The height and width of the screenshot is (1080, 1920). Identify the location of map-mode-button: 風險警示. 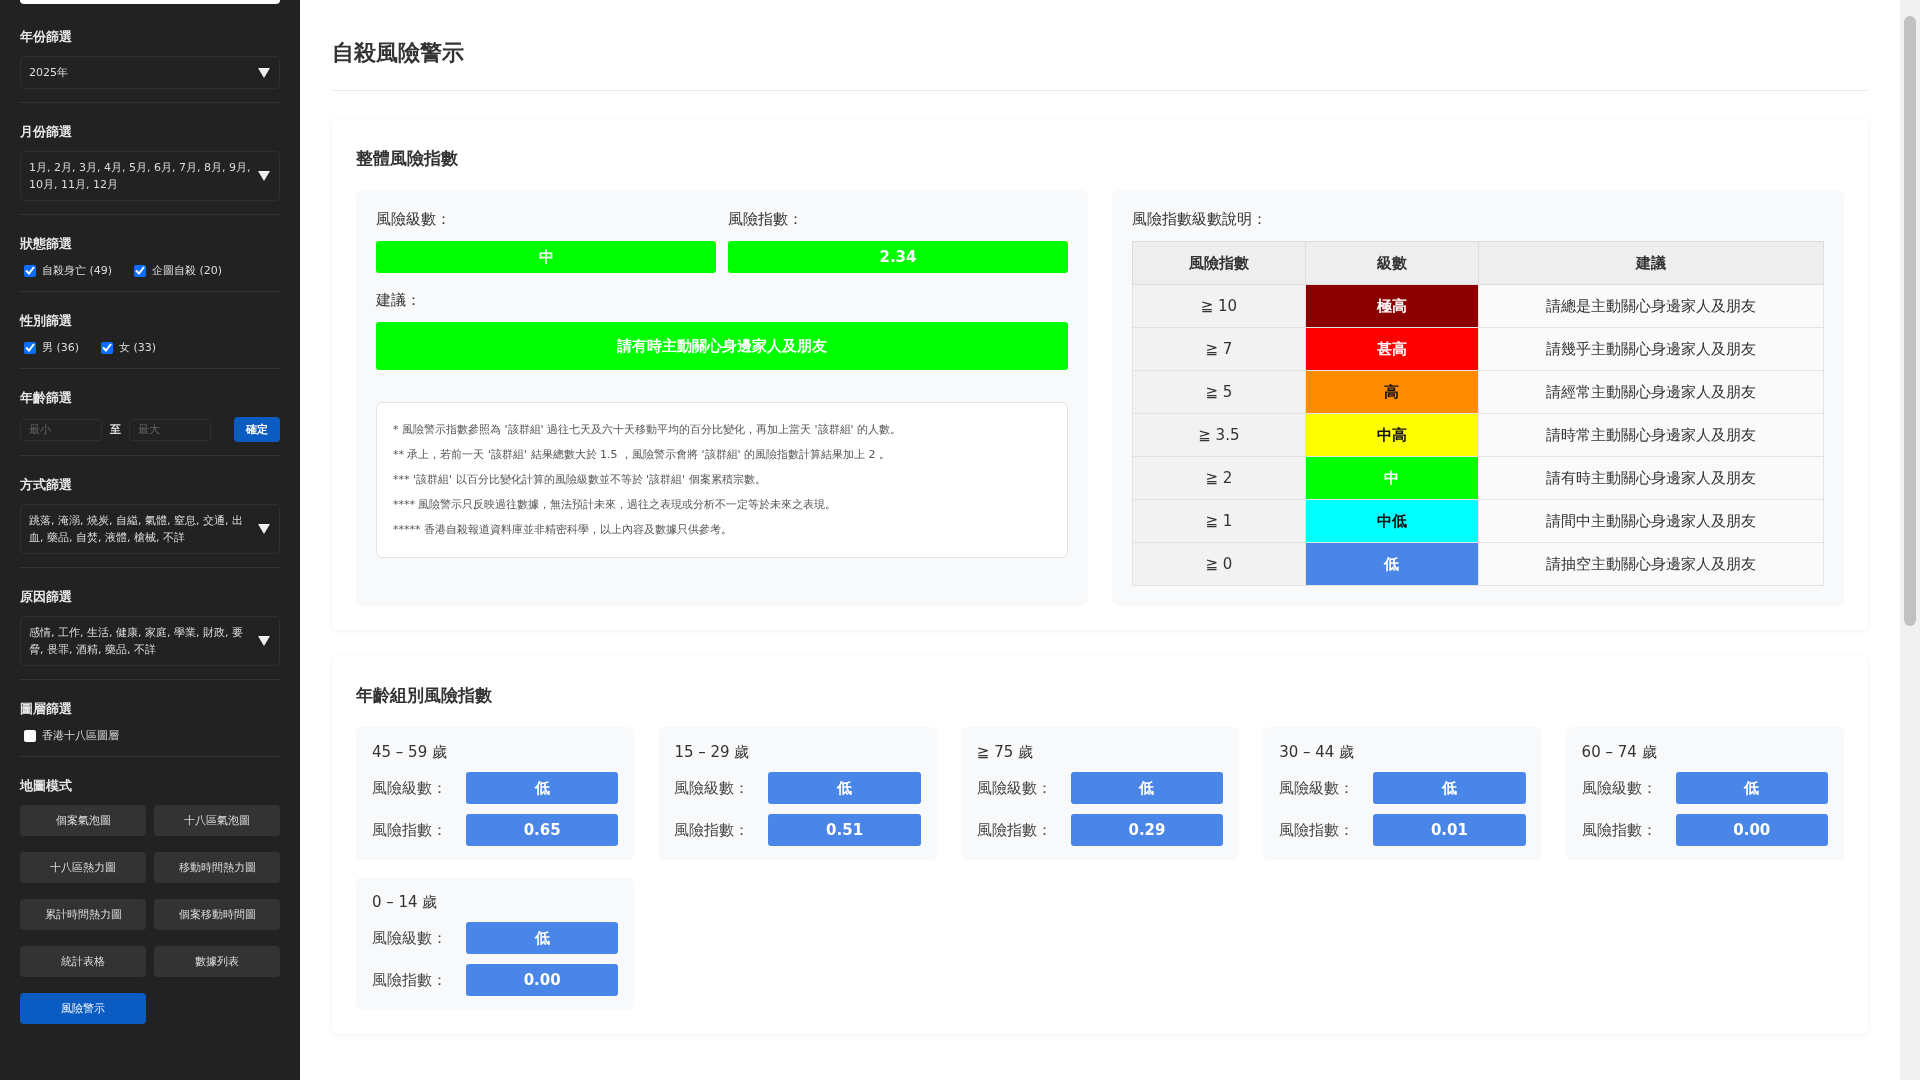
(83, 1008).